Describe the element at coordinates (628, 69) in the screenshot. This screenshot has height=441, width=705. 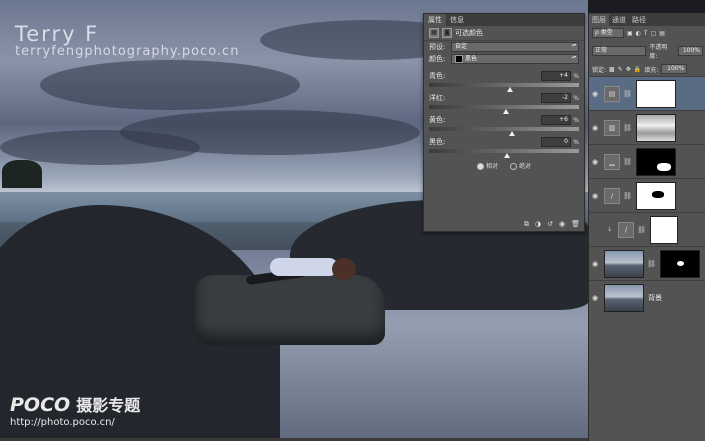
I see `lock-move-icon: ✥` at that location.